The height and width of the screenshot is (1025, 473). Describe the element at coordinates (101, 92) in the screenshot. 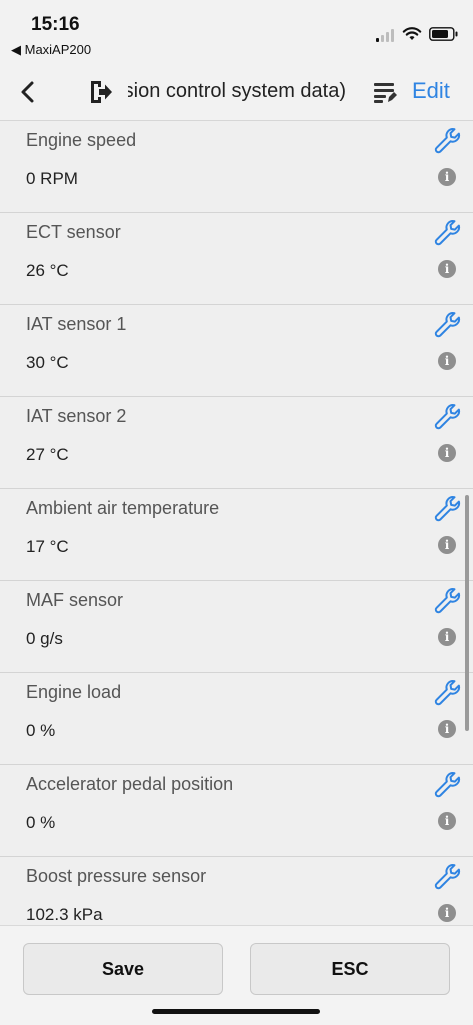

I see `exit-icon` at that location.